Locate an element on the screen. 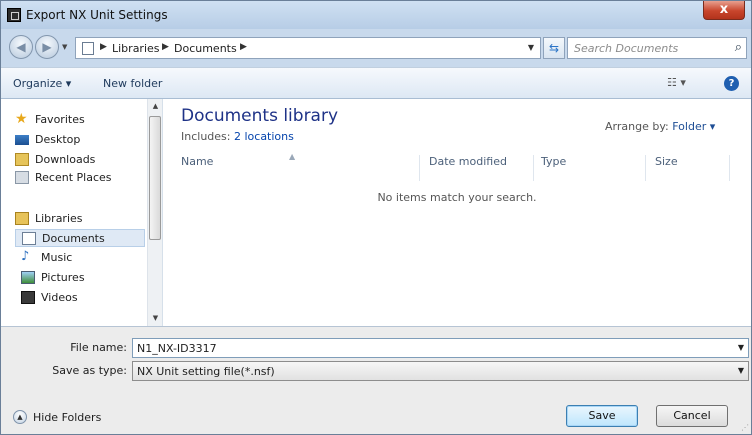 This screenshot has width=752, height=435. nav-item-recent-places: Recent Places is located at coordinates (79, 178).